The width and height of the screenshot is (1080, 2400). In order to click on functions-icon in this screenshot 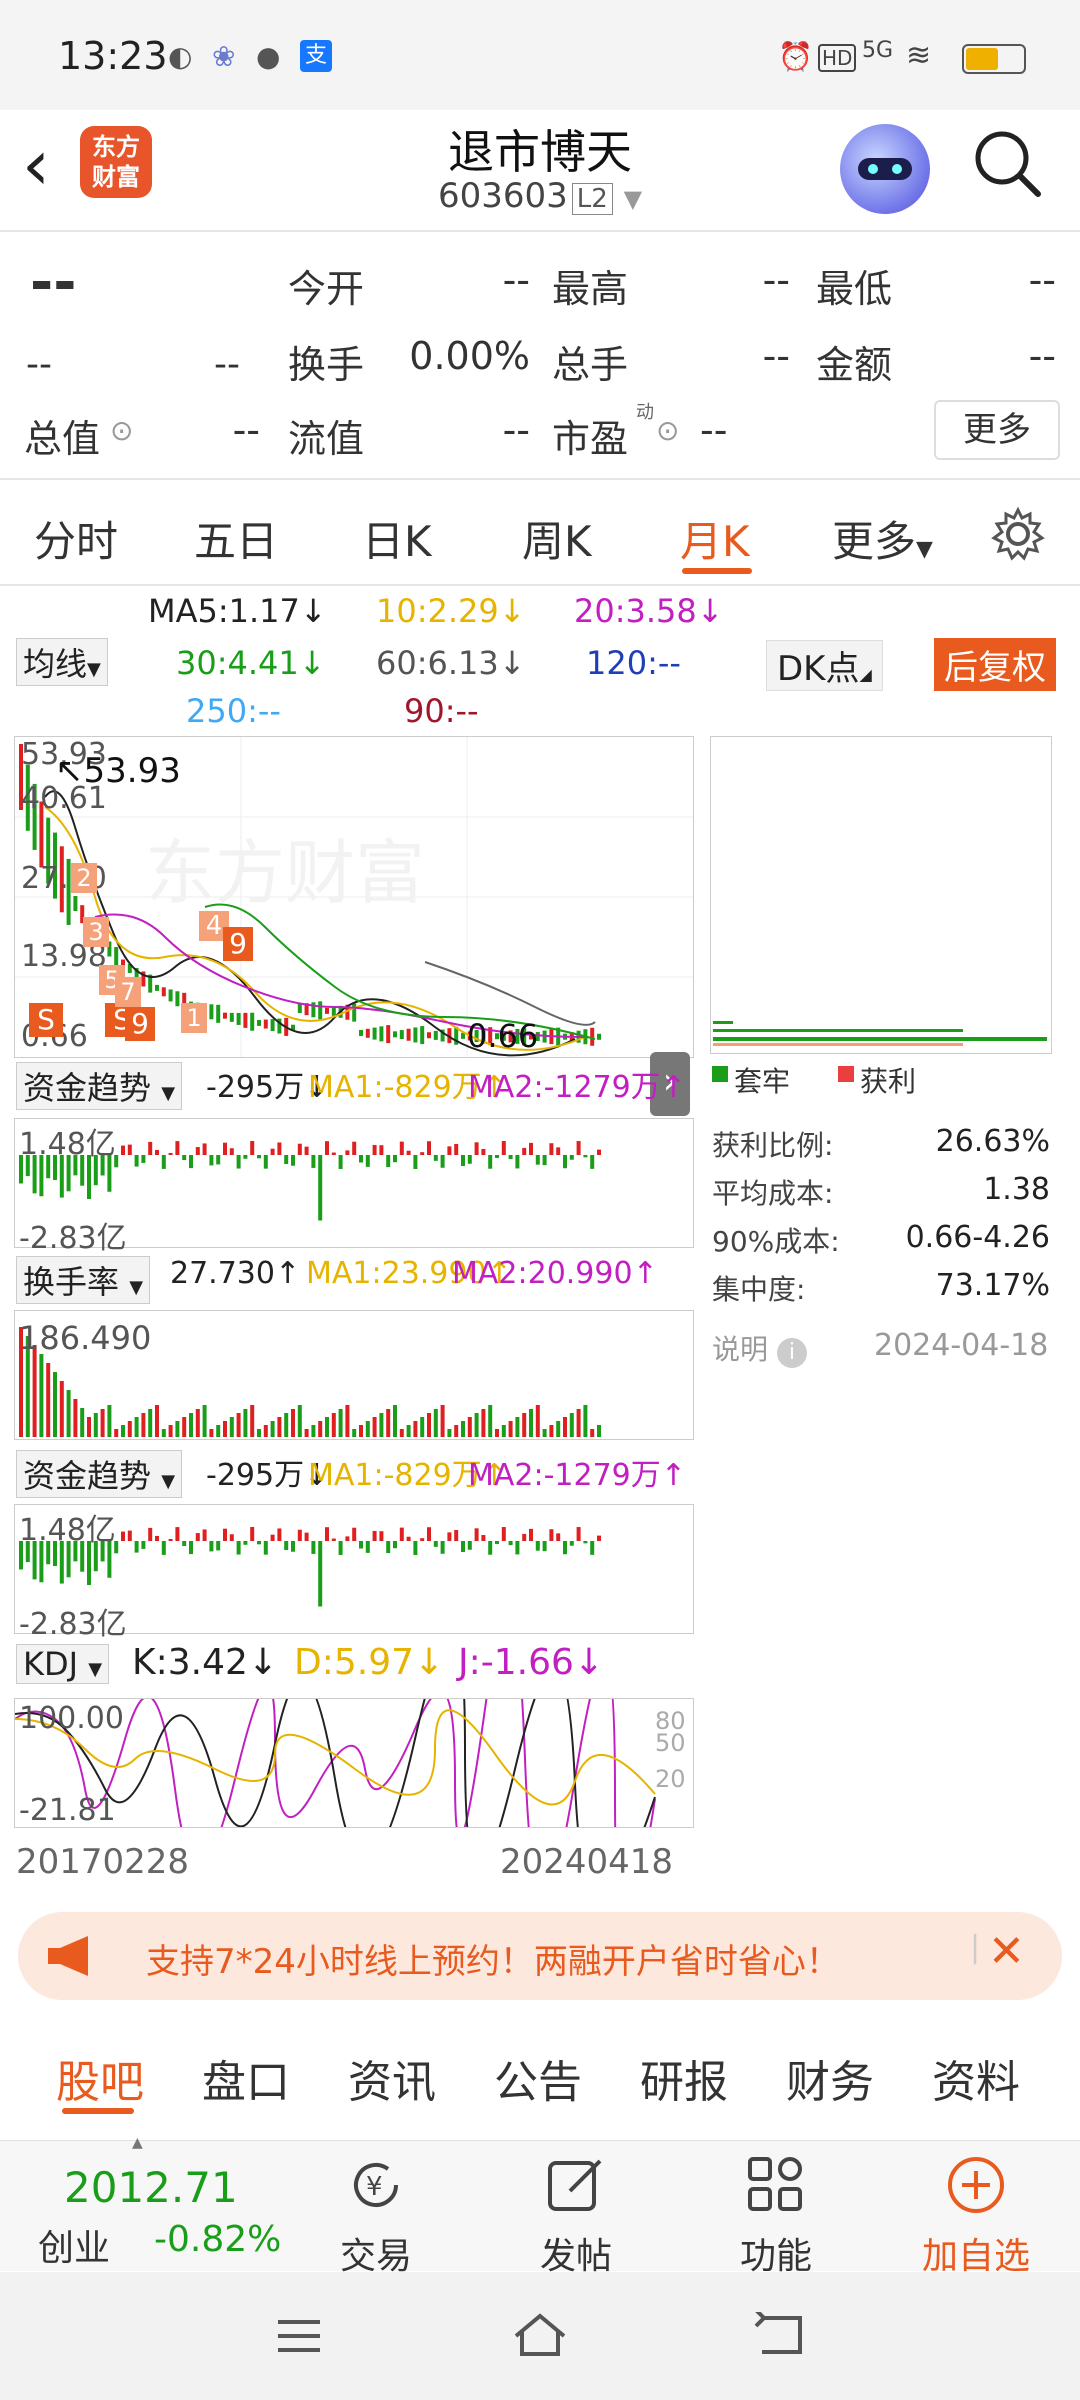, I will do `click(776, 2185)`.